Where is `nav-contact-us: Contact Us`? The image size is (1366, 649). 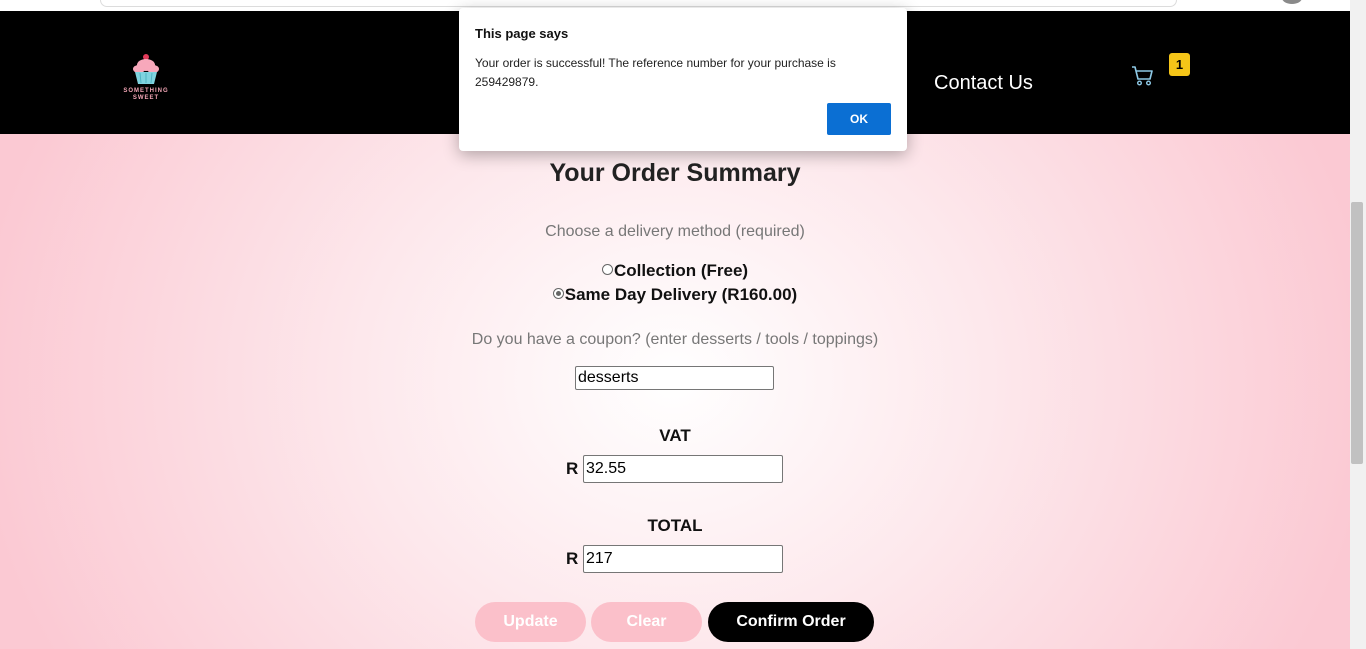
nav-contact-us: Contact Us is located at coordinates (983, 83).